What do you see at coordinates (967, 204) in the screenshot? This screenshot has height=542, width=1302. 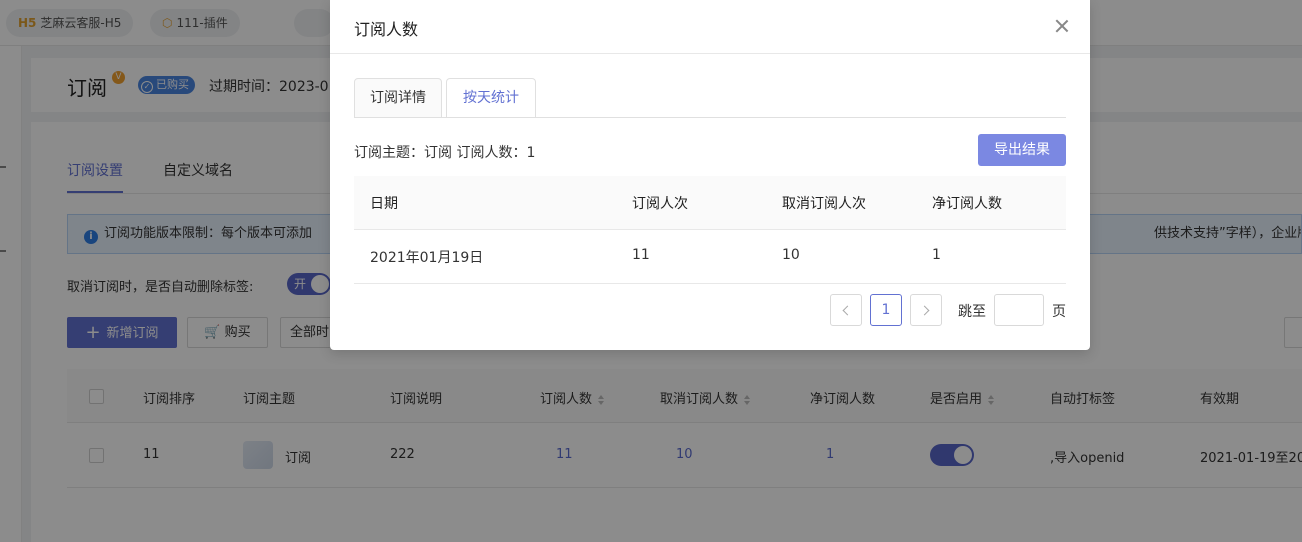 I see `col-net-subscribers: 净订阅人数` at bounding box center [967, 204].